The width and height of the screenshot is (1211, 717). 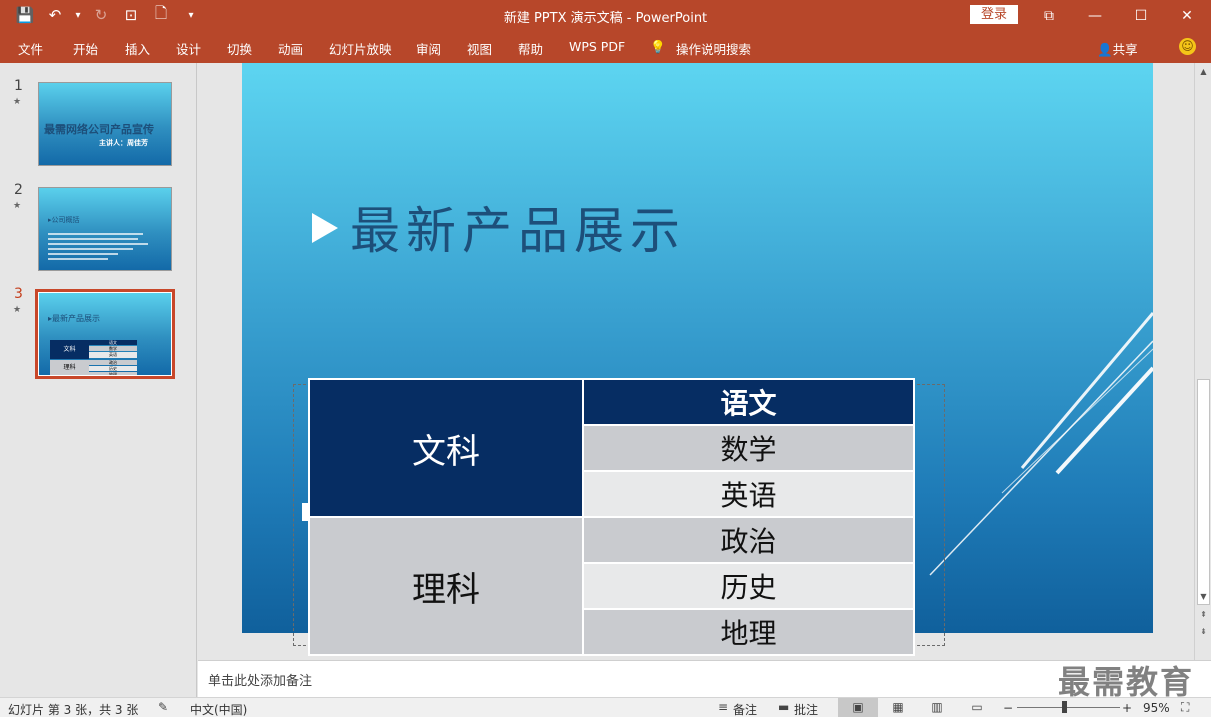 What do you see at coordinates (1203, 596) in the screenshot?
I see `scroll-down-icon: ▼` at bounding box center [1203, 596].